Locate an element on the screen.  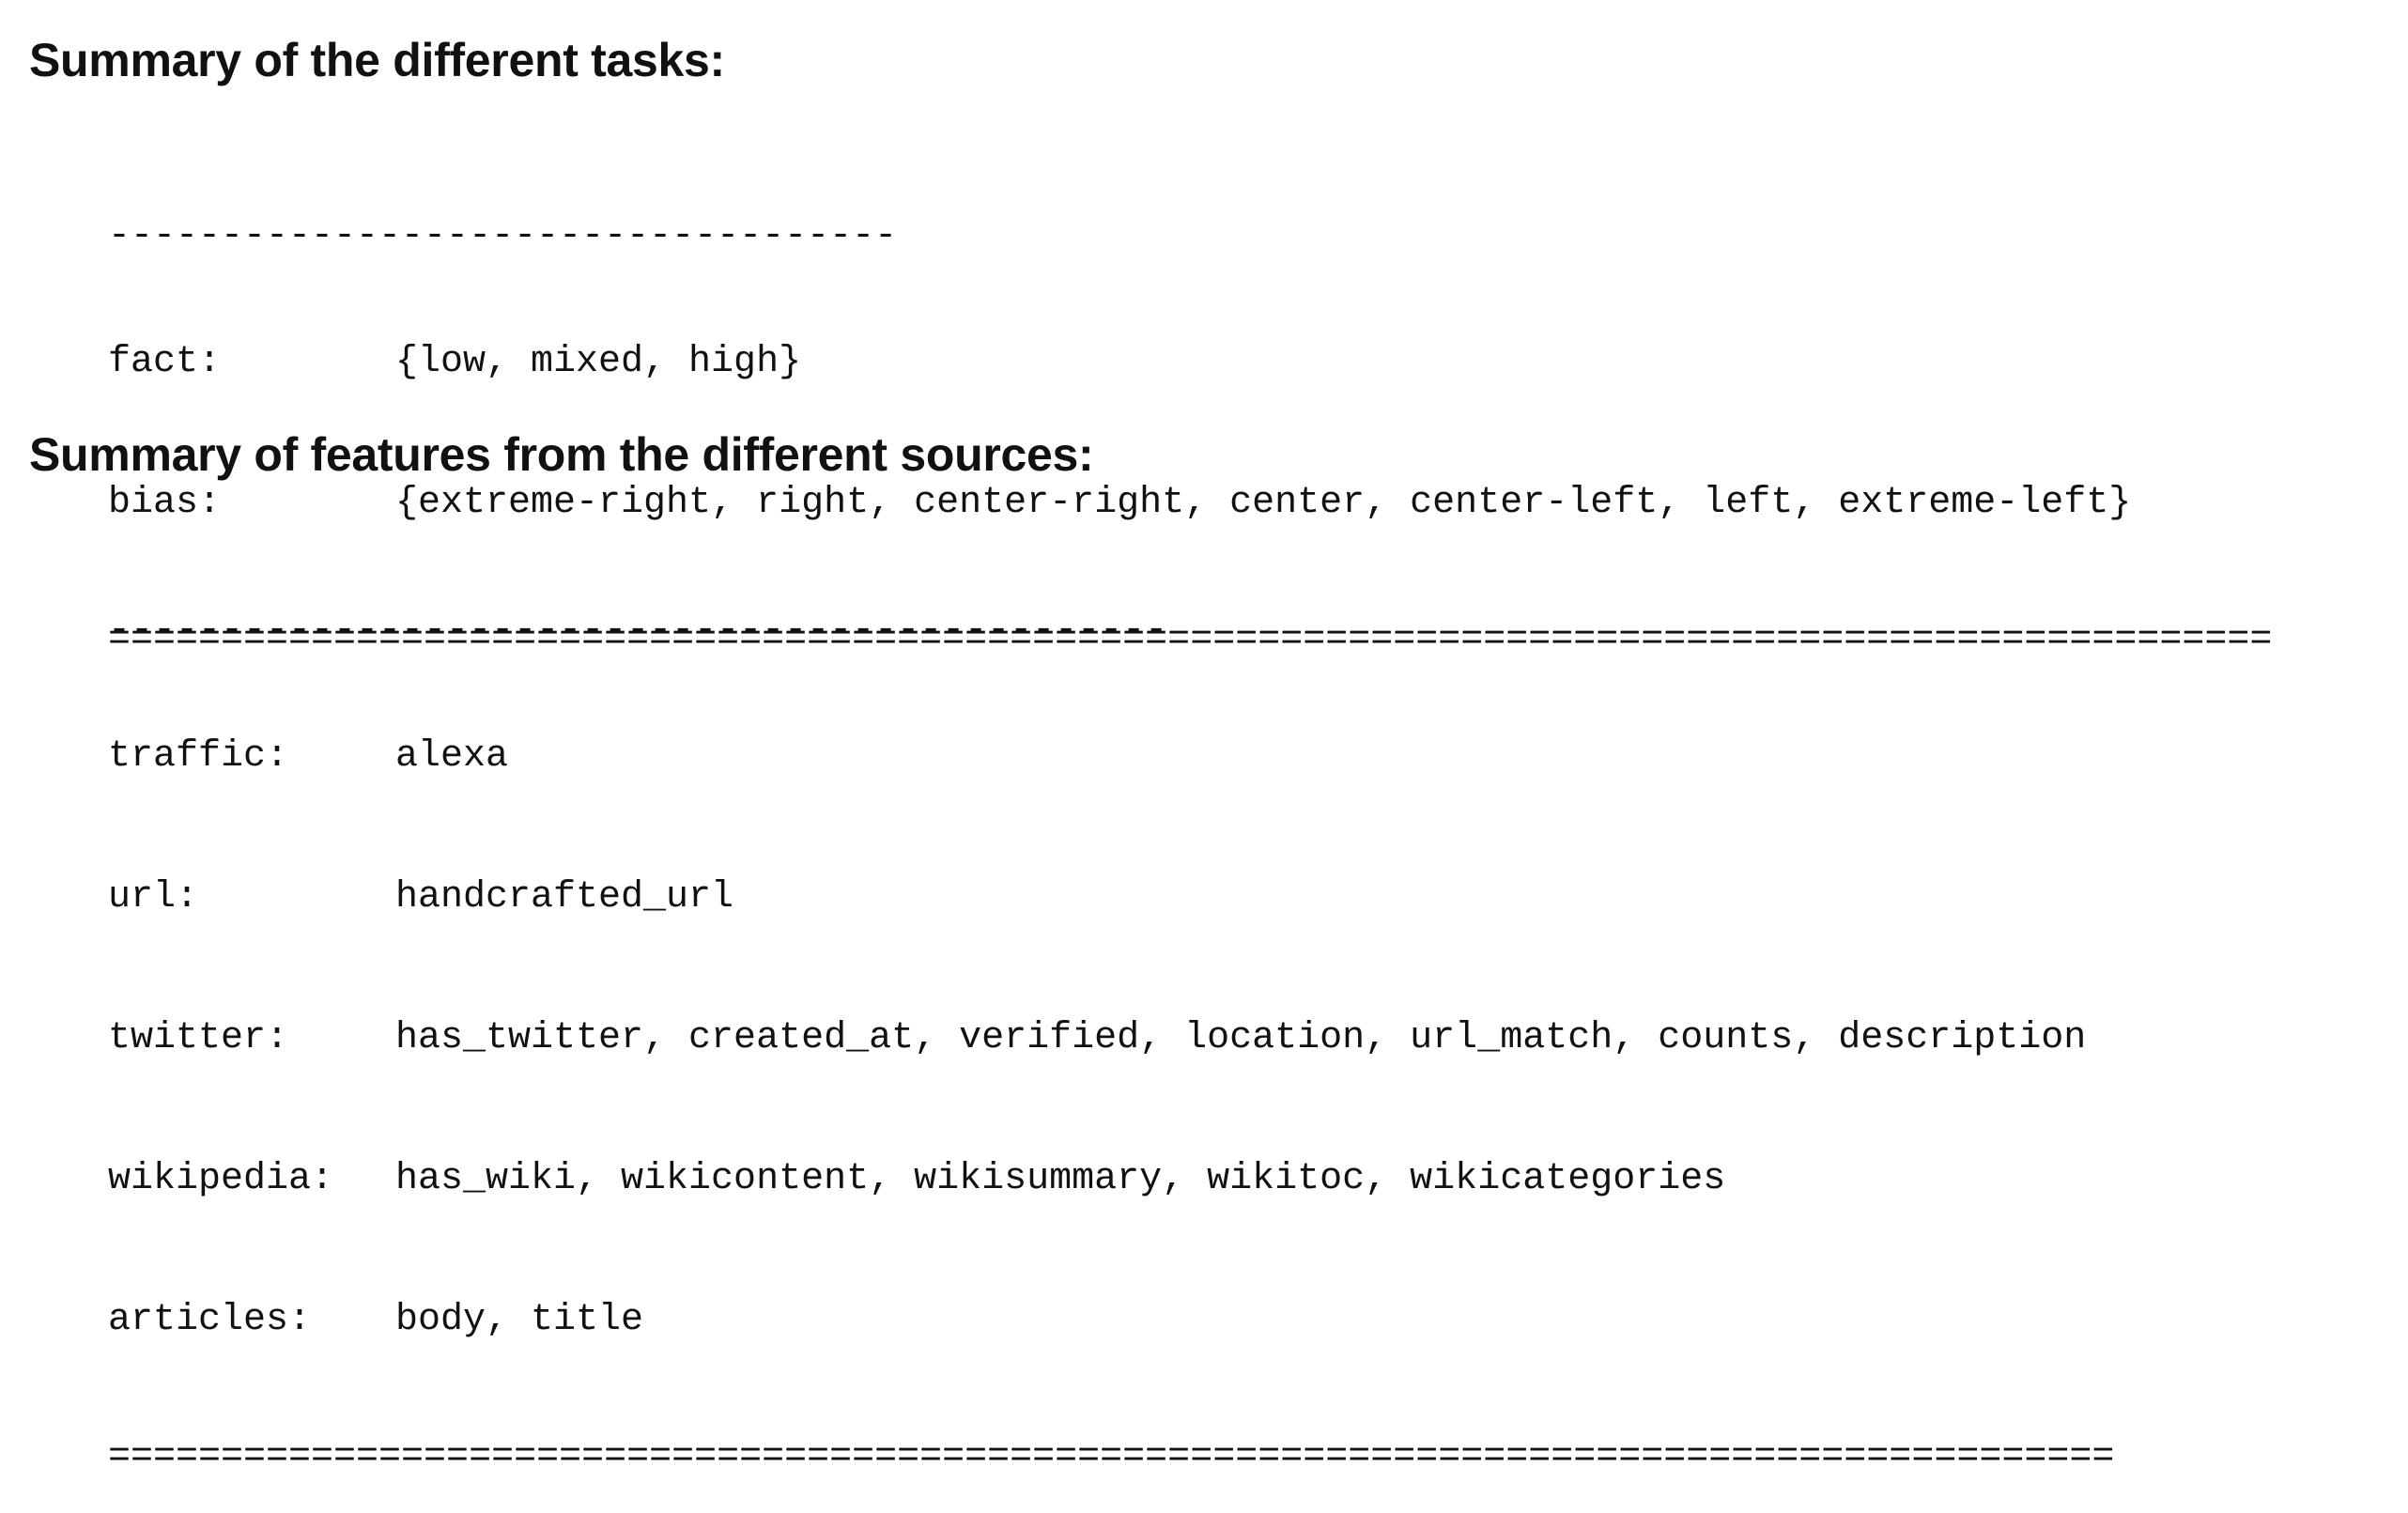
feature-key: articles: is located at coordinates (210, 1320).